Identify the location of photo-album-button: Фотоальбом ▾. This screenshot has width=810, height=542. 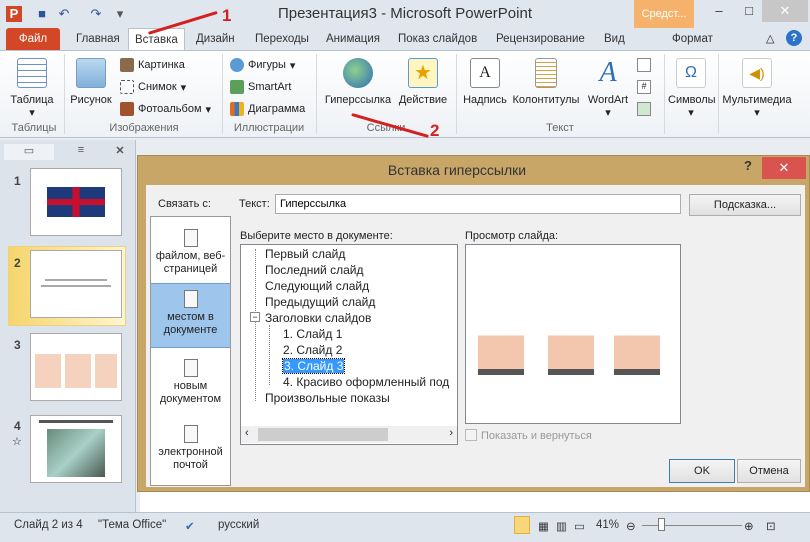
(165, 109).